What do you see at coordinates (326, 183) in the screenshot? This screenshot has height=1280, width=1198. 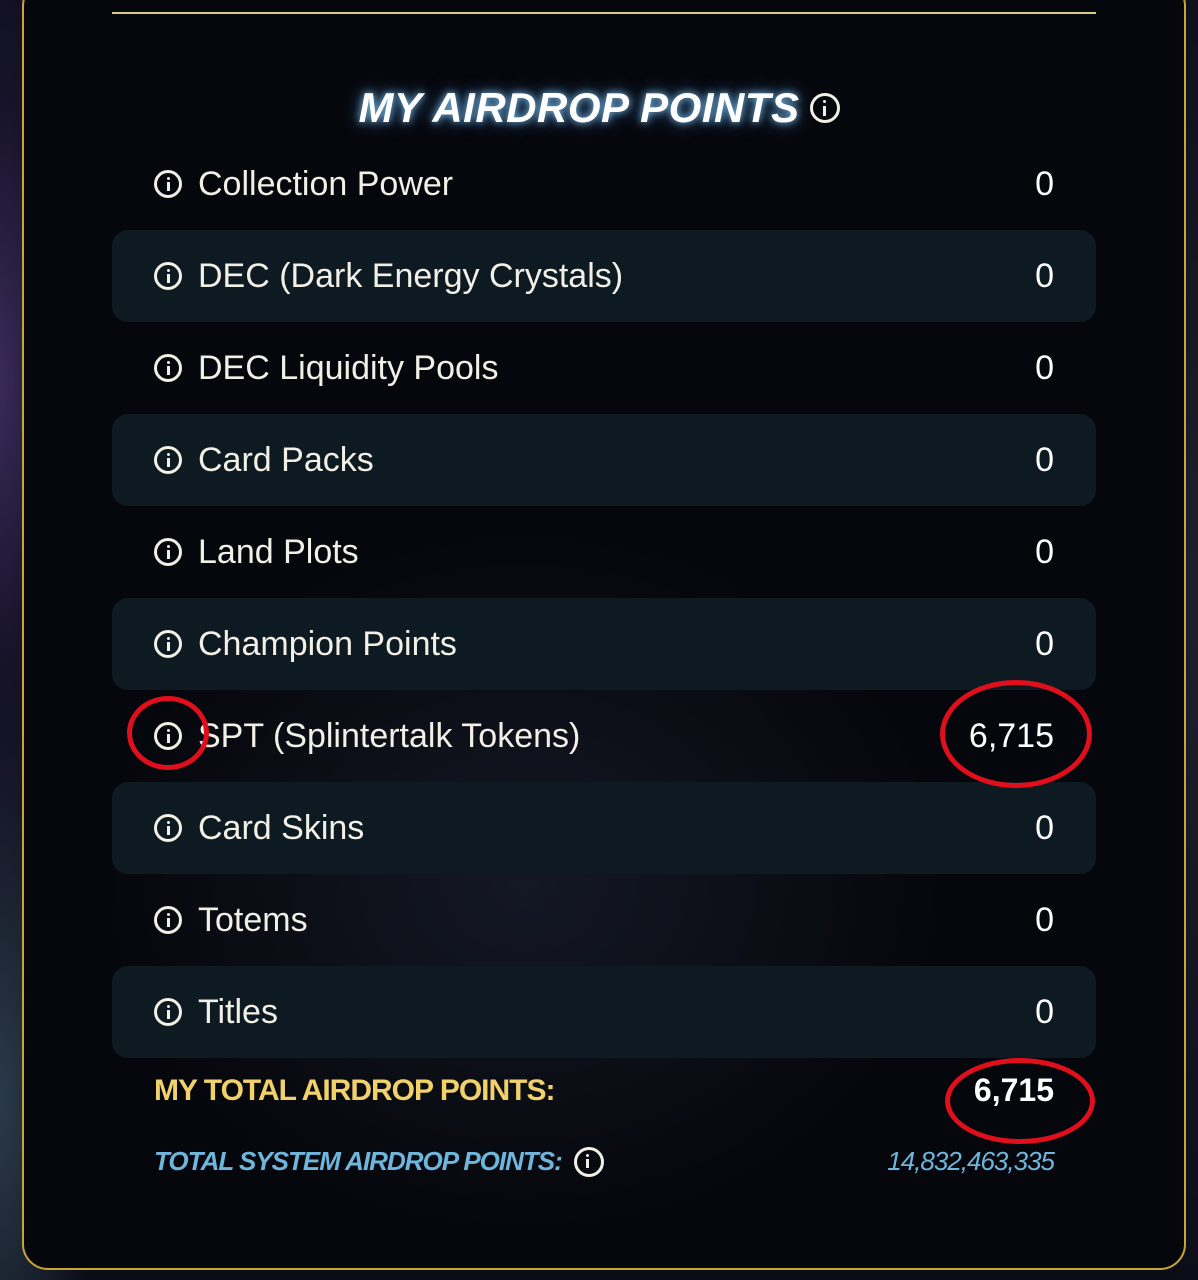 I see `row-label: Collection Power` at bounding box center [326, 183].